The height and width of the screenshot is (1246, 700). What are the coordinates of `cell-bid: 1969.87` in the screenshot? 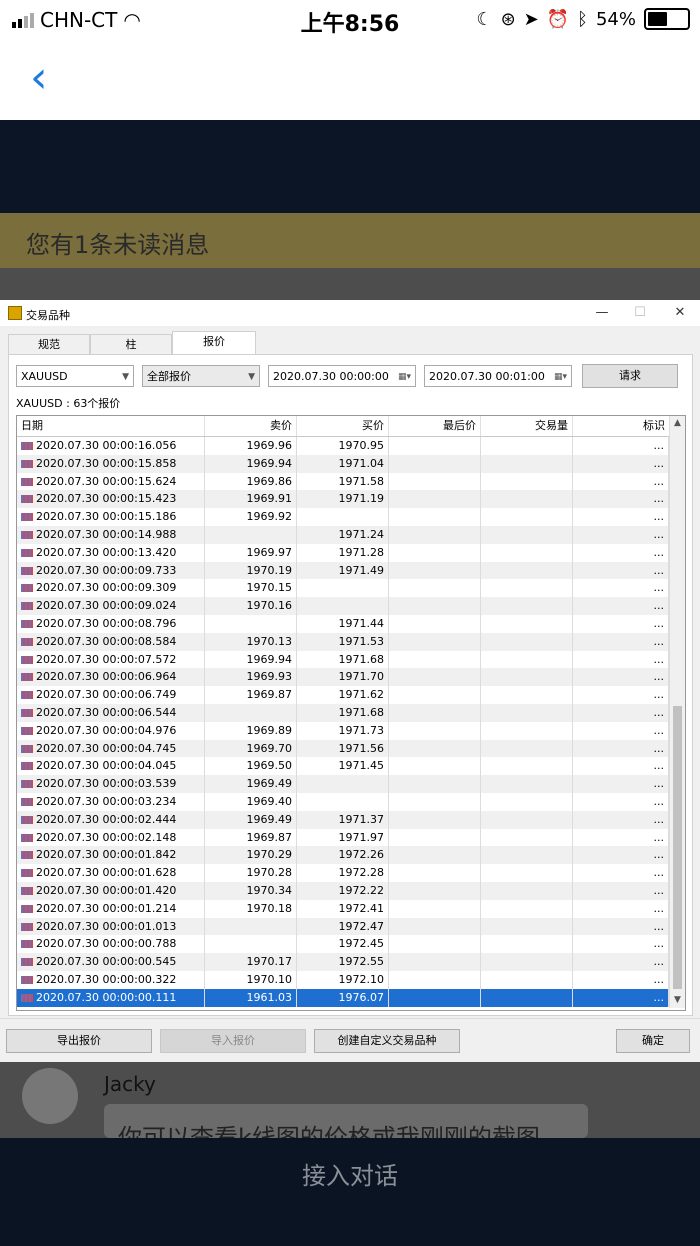 It's located at (251, 837).